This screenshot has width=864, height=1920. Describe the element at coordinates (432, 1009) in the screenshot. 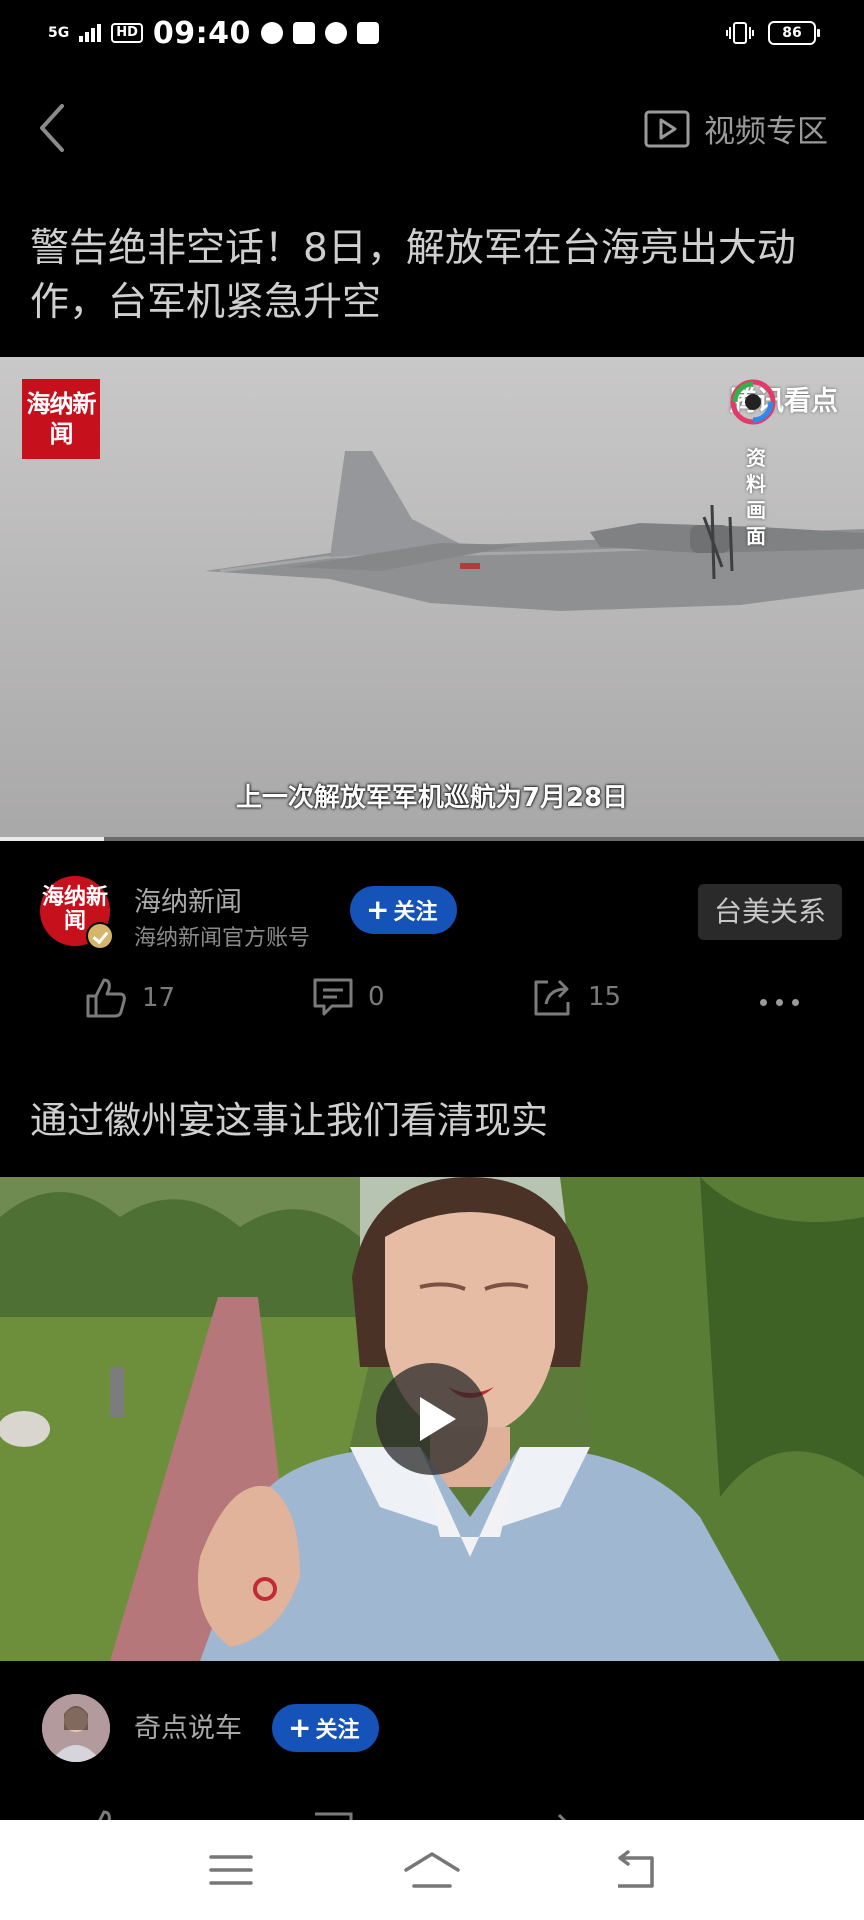

I see `action-row: 17 0 15` at that location.